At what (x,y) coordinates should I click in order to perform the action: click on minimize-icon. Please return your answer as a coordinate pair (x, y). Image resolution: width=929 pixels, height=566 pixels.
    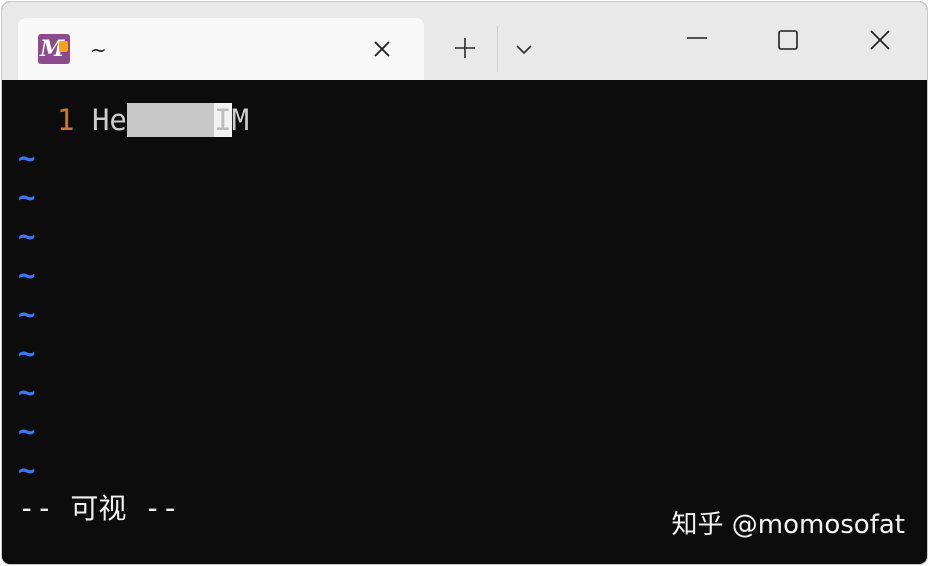
    Looking at the image, I should click on (697, 38).